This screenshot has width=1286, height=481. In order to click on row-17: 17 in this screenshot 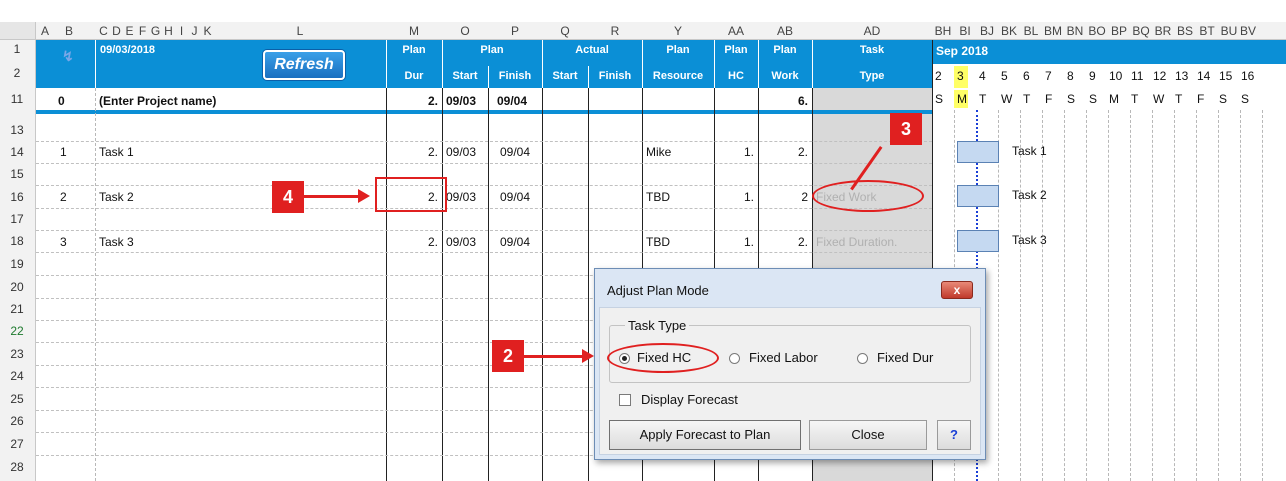, I will do `click(17, 219)`.